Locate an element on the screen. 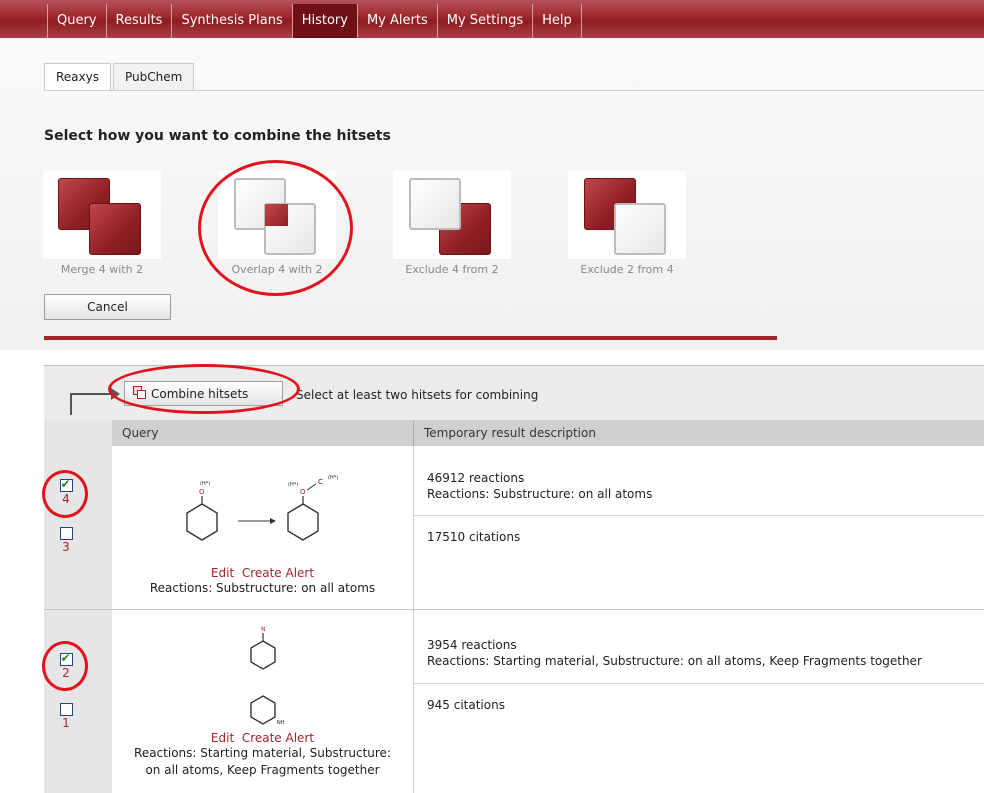 This screenshot has width=984, height=793. hitset-3-select: 3 is located at coordinates (66, 540).